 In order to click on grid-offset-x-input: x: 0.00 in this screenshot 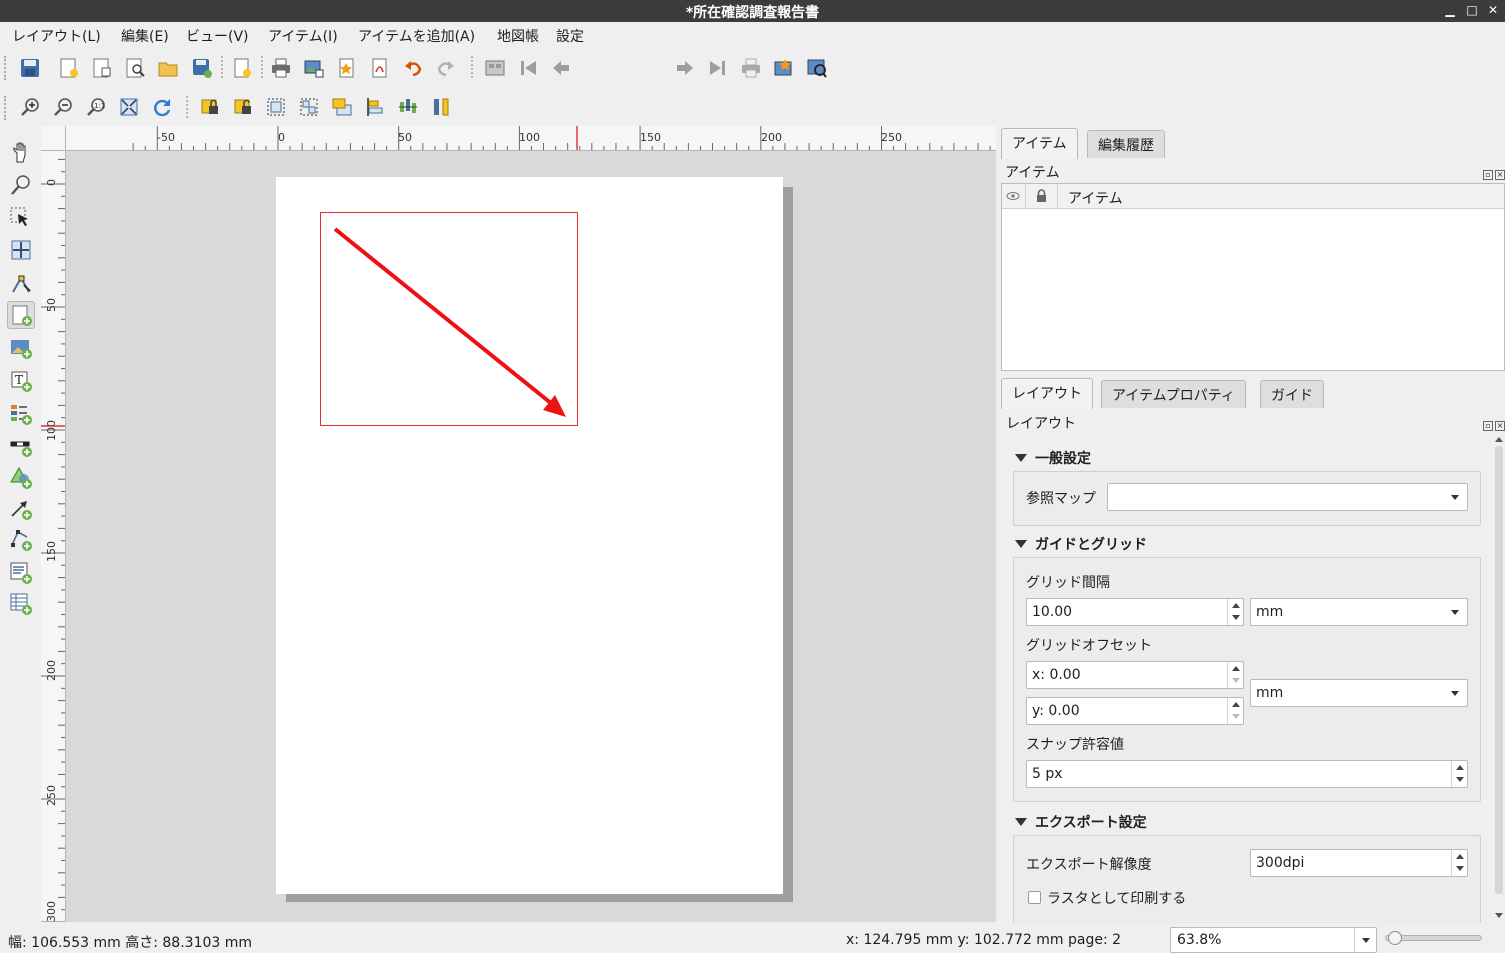, I will do `click(1135, 675)`.